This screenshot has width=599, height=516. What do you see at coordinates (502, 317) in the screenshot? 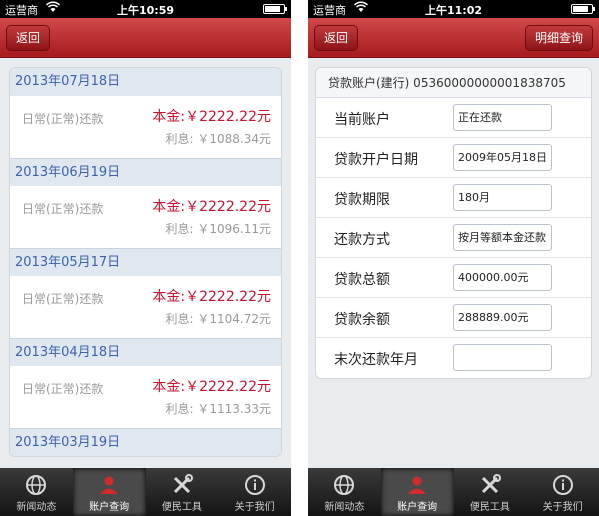
I see `field-value-box: 288889.00元` at bounding box center [502, 317].